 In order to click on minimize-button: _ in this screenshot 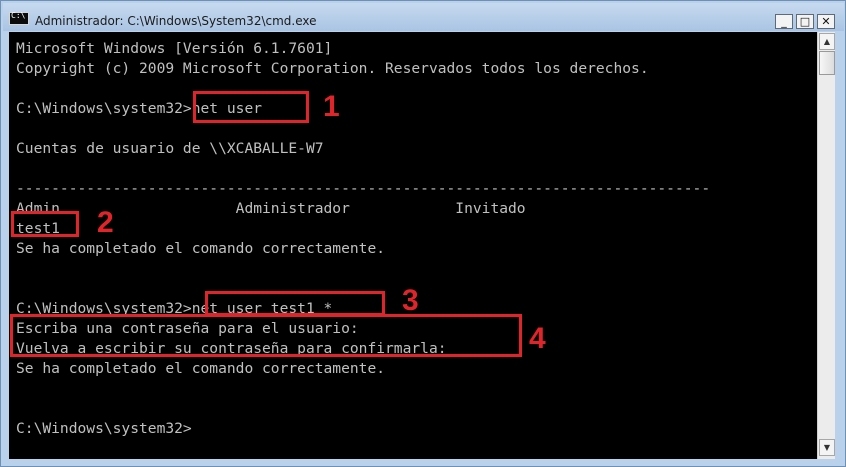, I will do `click(784, 21)`.